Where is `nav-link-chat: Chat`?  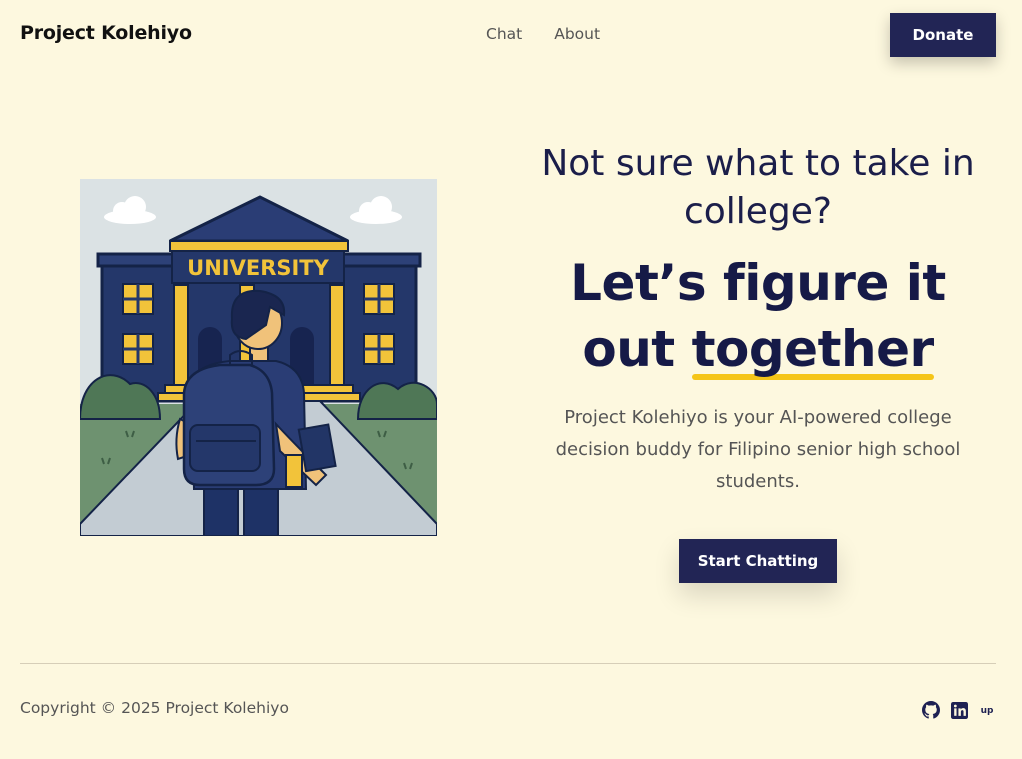
nav-link-chat: Chat is located at coordinates (504, 34).